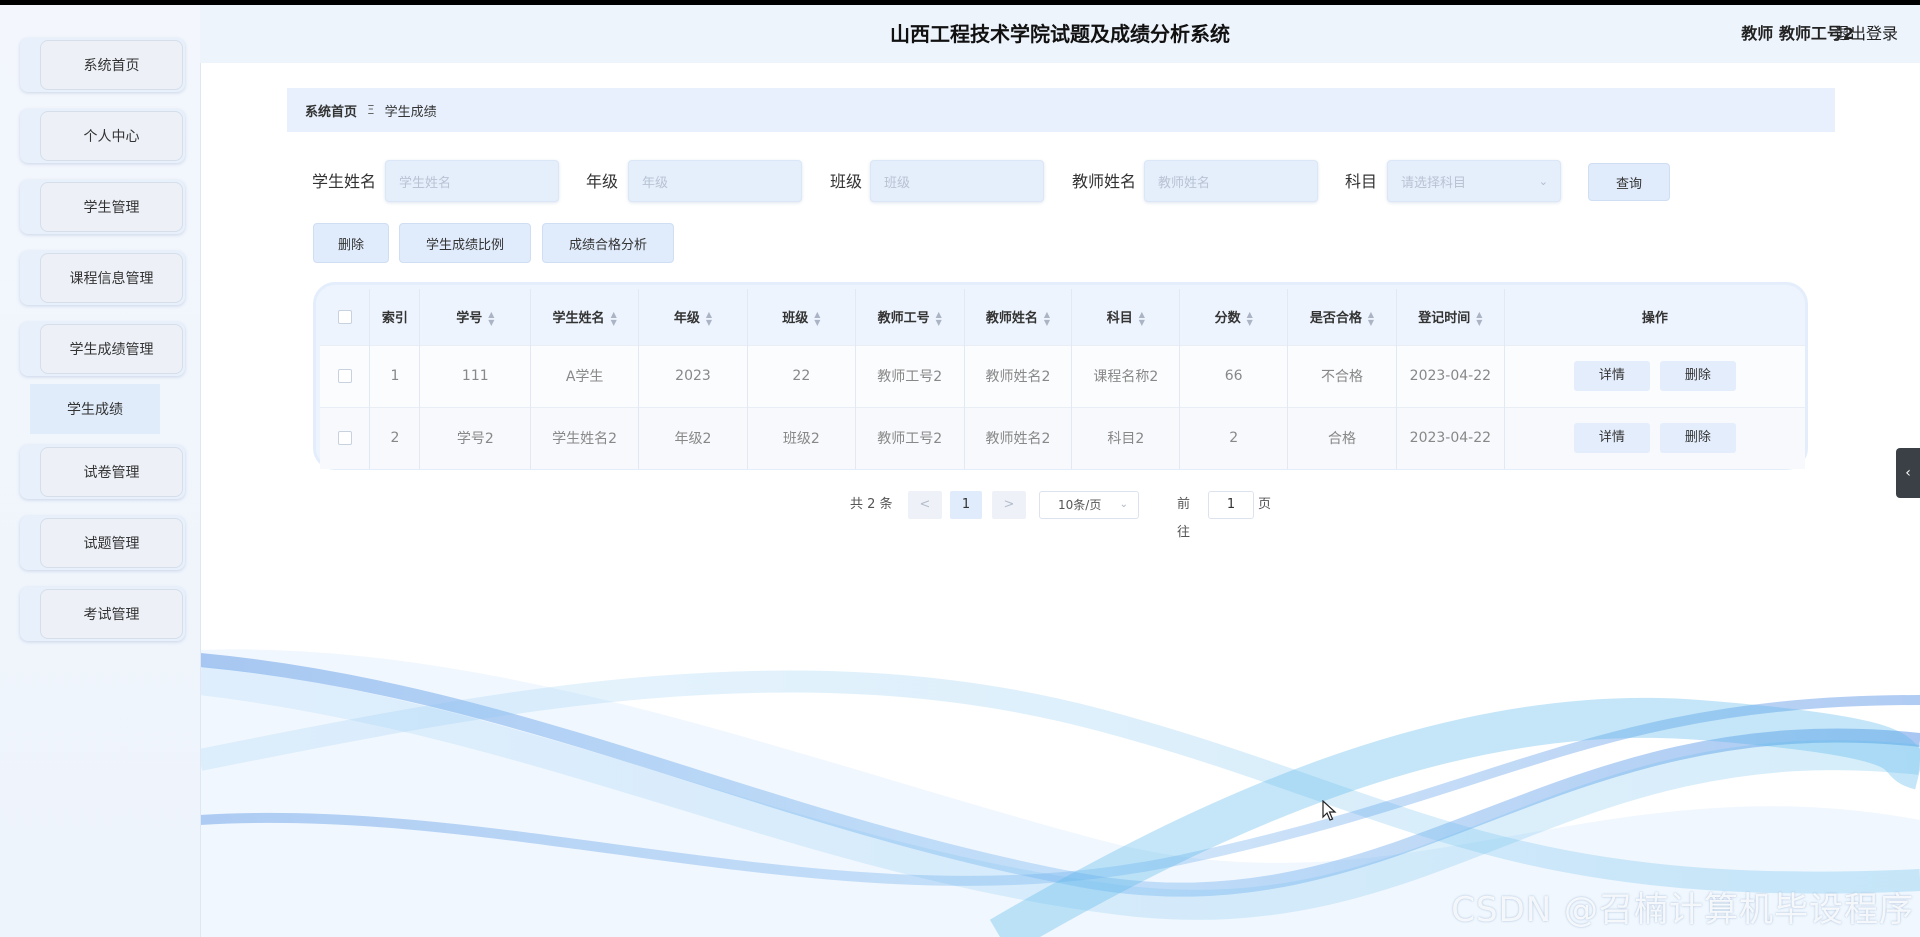 This screenshot has width=1920, height=937. What do you see at coordinates (1231, 505) in the screenshot?
I see `goto-page-input: 1` at bounding box center [1231, 505].